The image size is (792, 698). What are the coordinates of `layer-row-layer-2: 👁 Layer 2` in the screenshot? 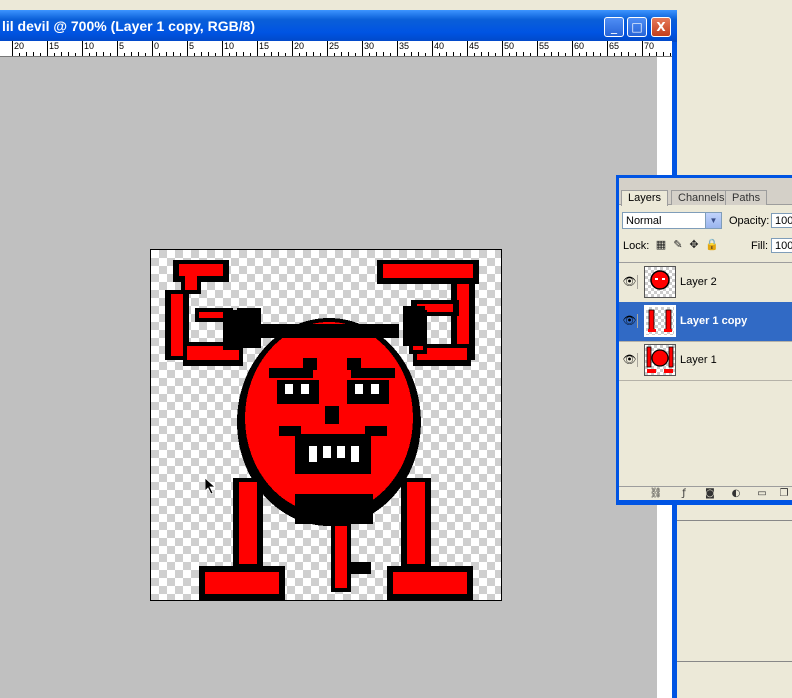 It's located at (705, 283).